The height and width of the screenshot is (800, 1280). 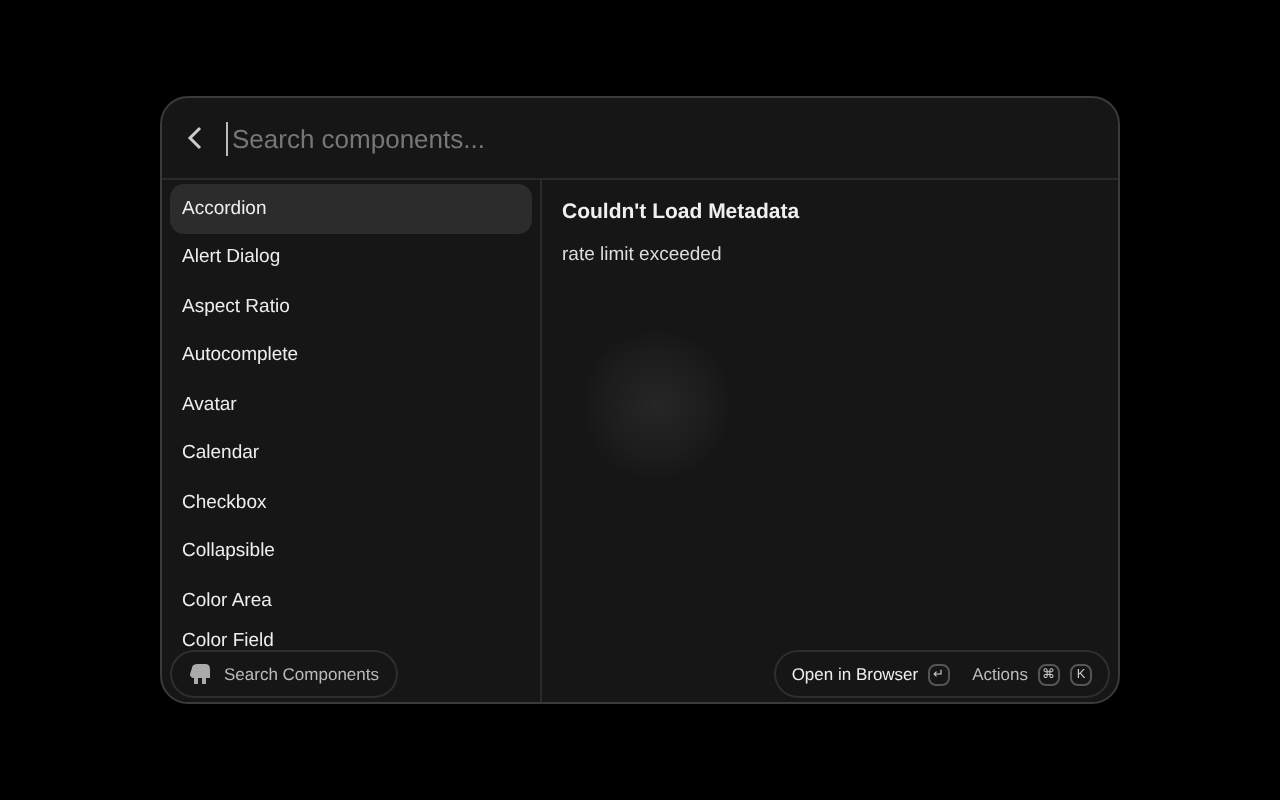 I want to click on component-item: Calendar, so click(x=351, y=453).